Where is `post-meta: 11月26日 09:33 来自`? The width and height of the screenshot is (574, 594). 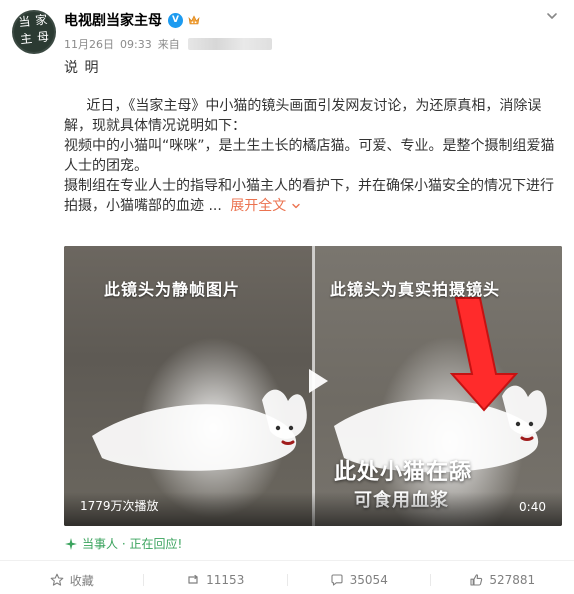 post-meta: 11月26日 09:33 来自 is located at coordinates (168, 44).